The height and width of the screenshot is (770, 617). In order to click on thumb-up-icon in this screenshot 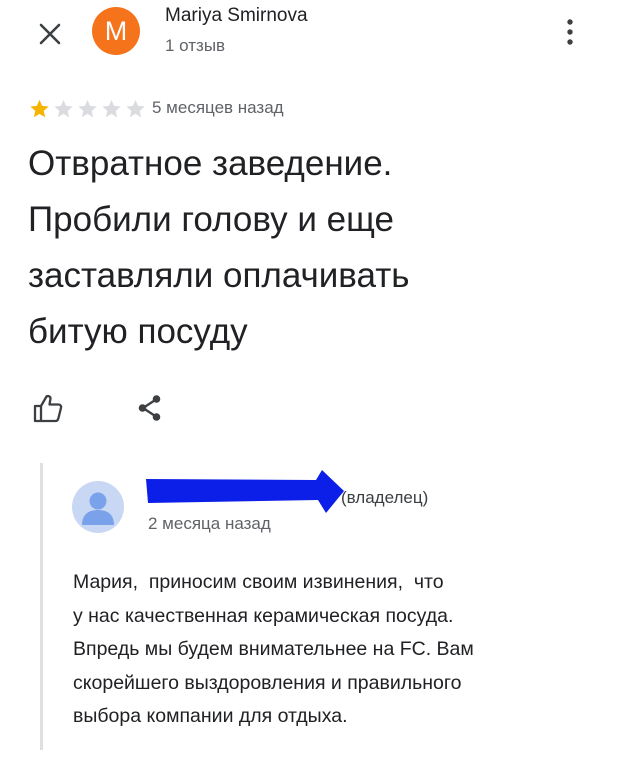, I will do `click(48, 408)`.